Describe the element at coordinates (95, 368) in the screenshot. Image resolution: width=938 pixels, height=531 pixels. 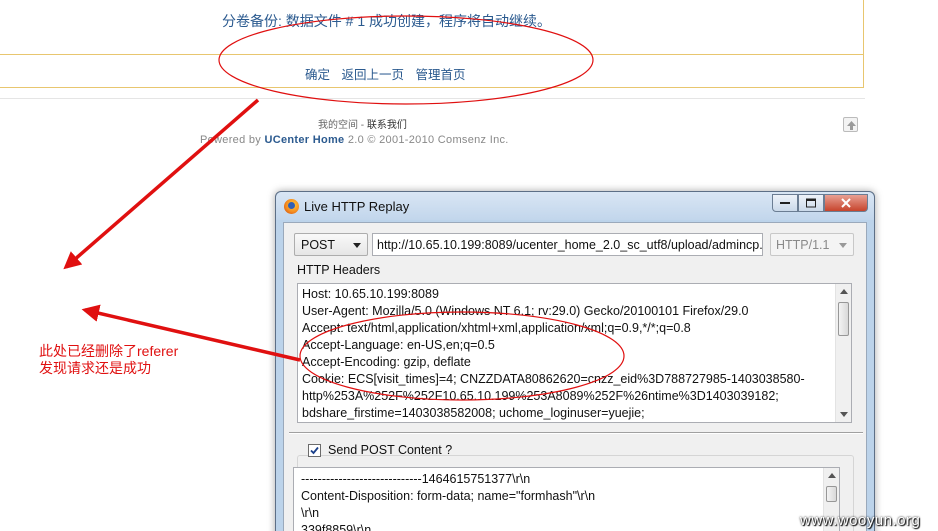
I see `annotation-line: 发现请求还是成功` at that location.